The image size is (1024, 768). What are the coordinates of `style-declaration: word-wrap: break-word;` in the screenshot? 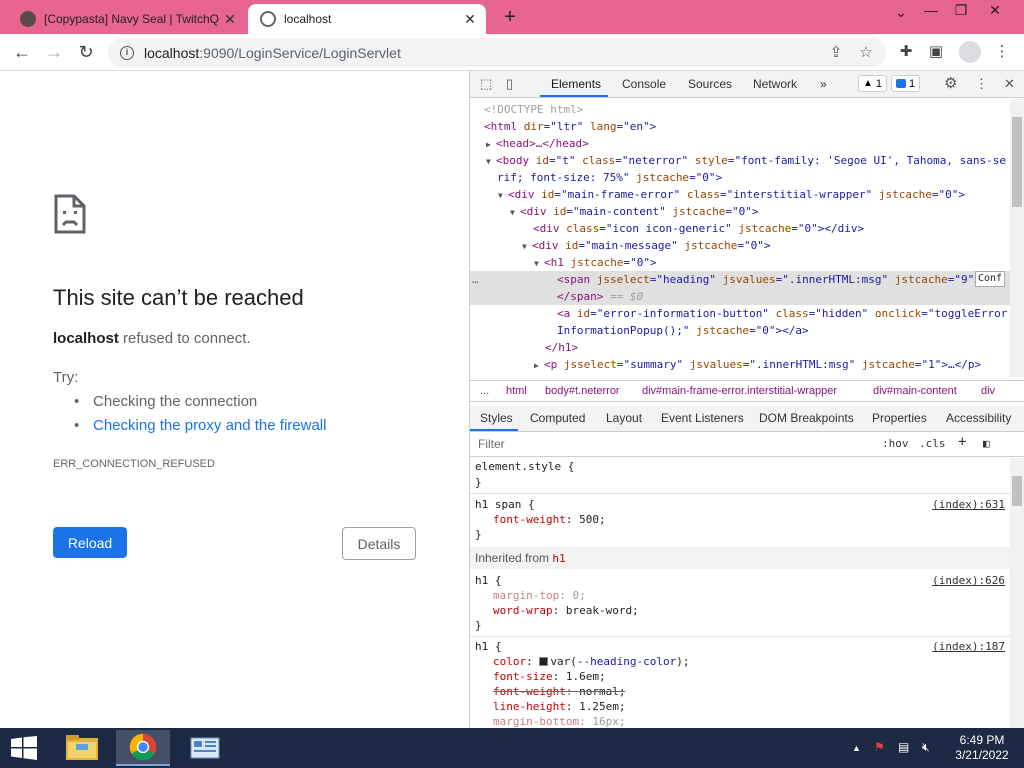 It's located at (751, 610).